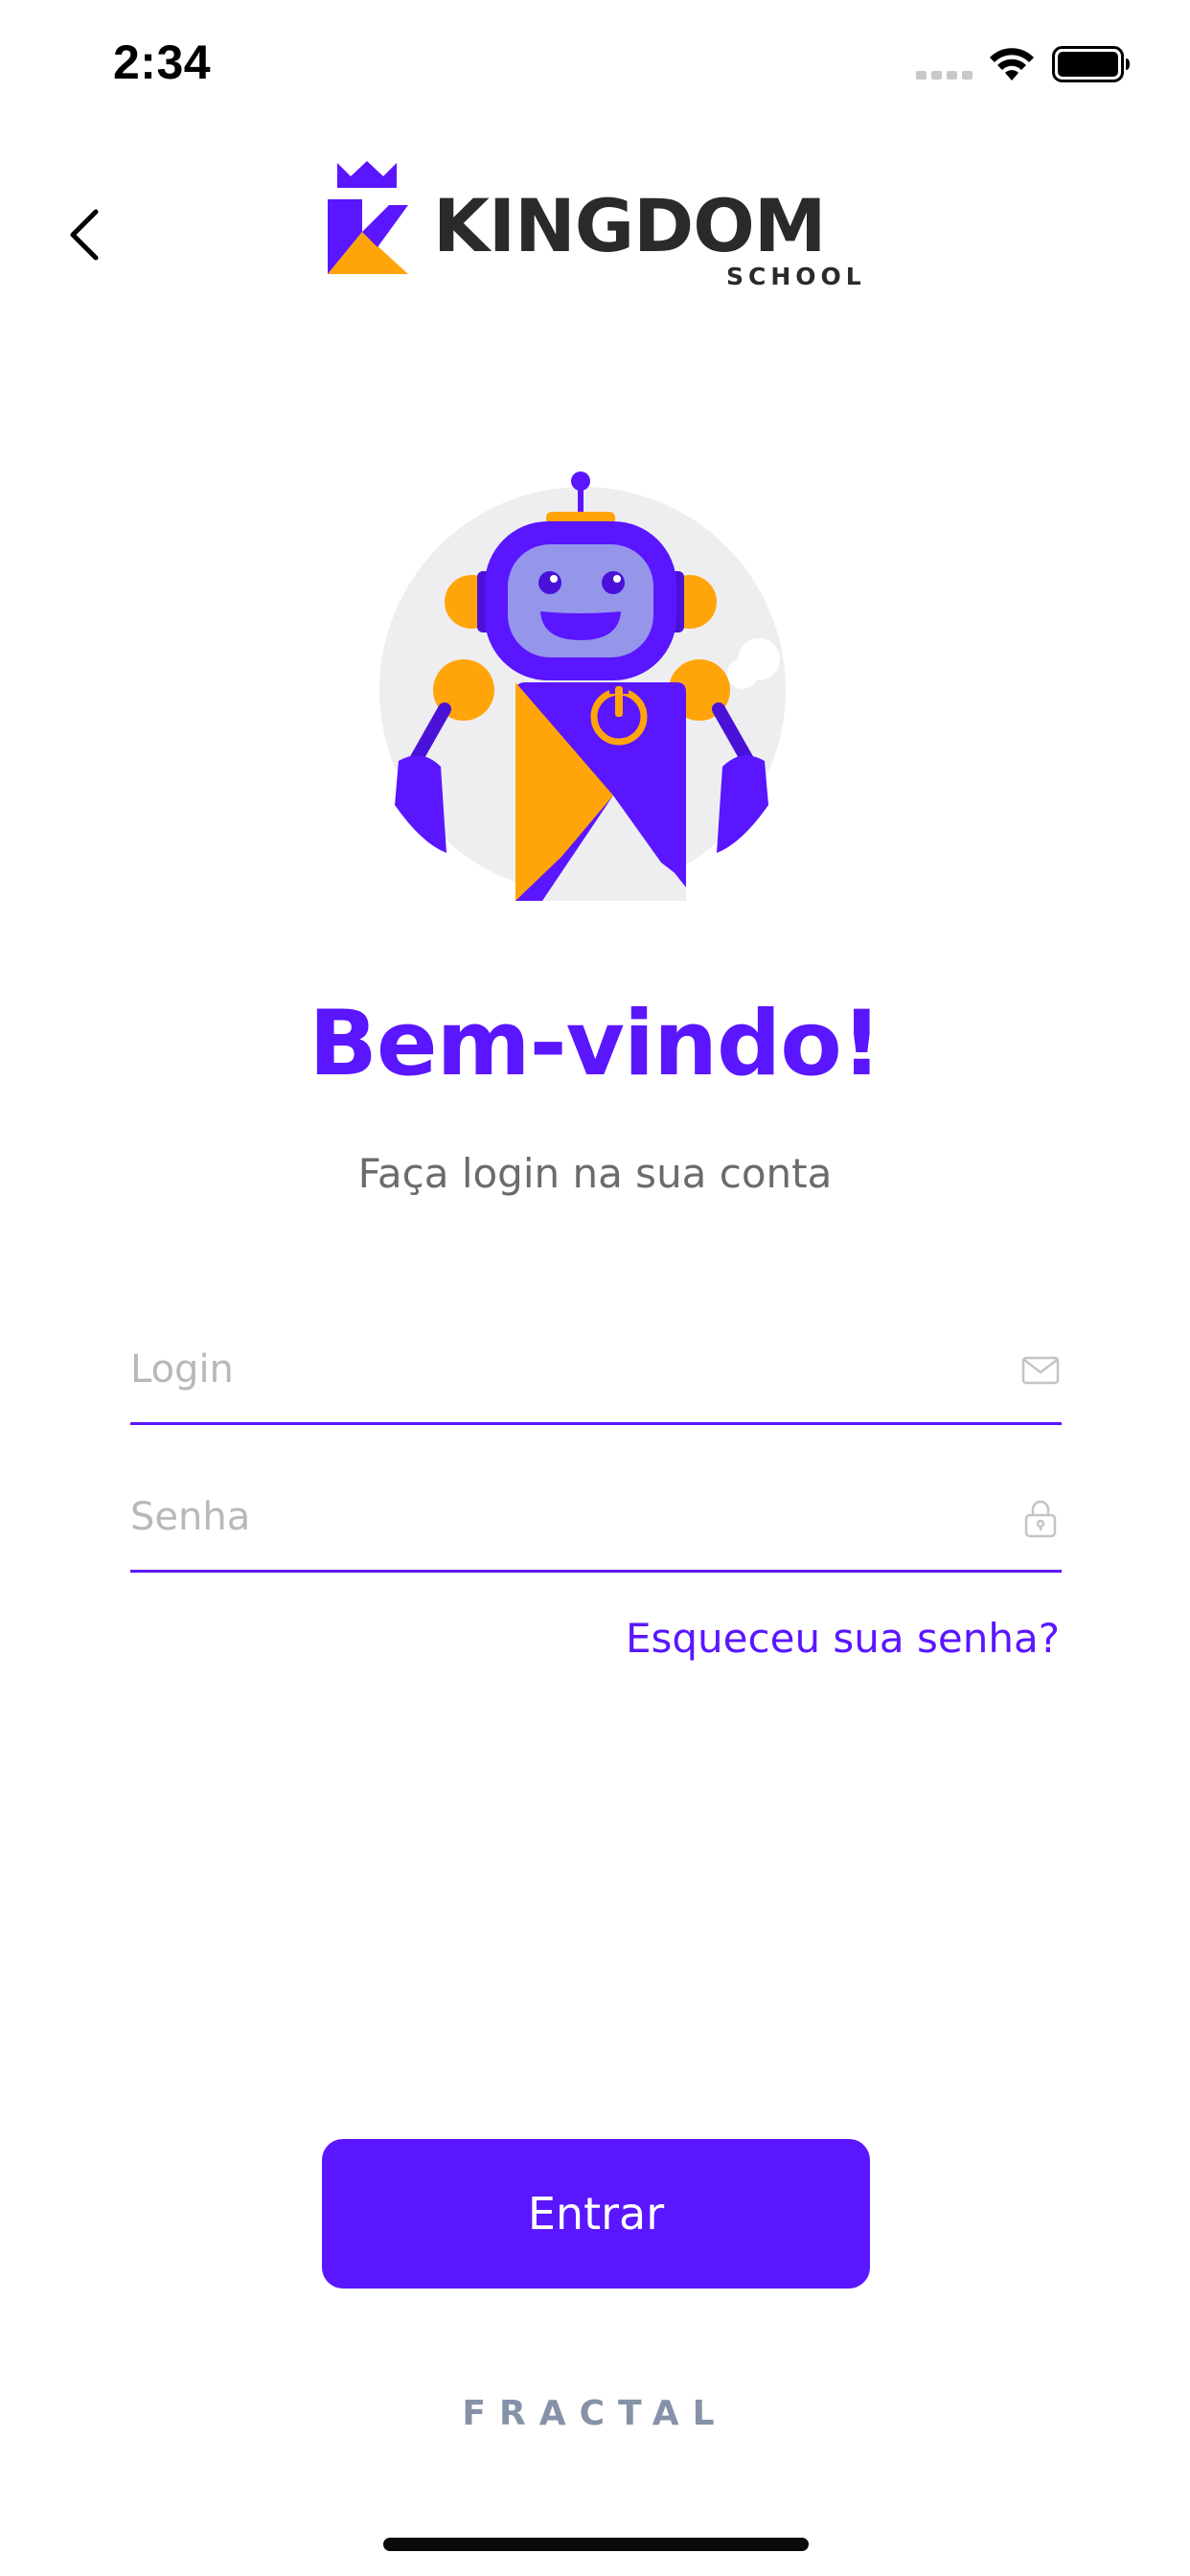  What do you see at coordinates (368, 217) in the screenshot?
I see `crown-k-logo-icon` at bounding box center [368, 217].